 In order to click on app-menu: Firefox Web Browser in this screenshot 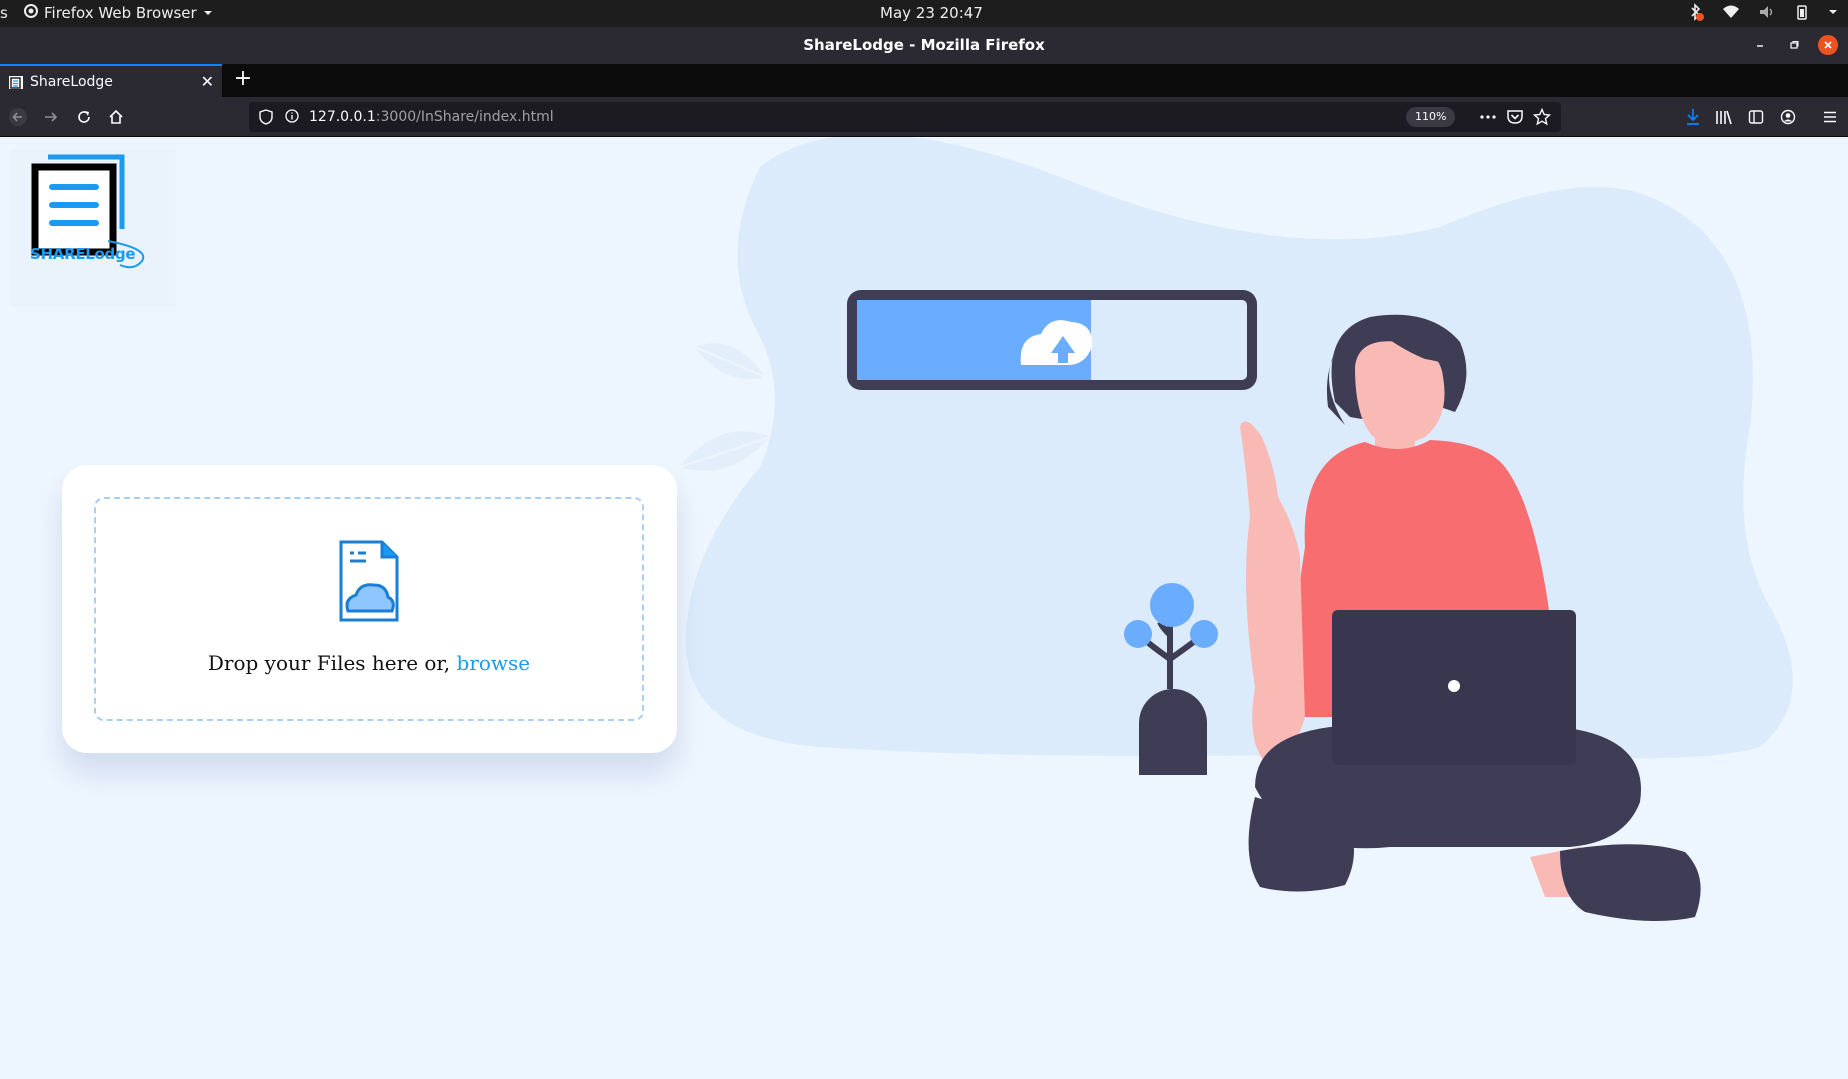, I will do `click(118, 13)`.